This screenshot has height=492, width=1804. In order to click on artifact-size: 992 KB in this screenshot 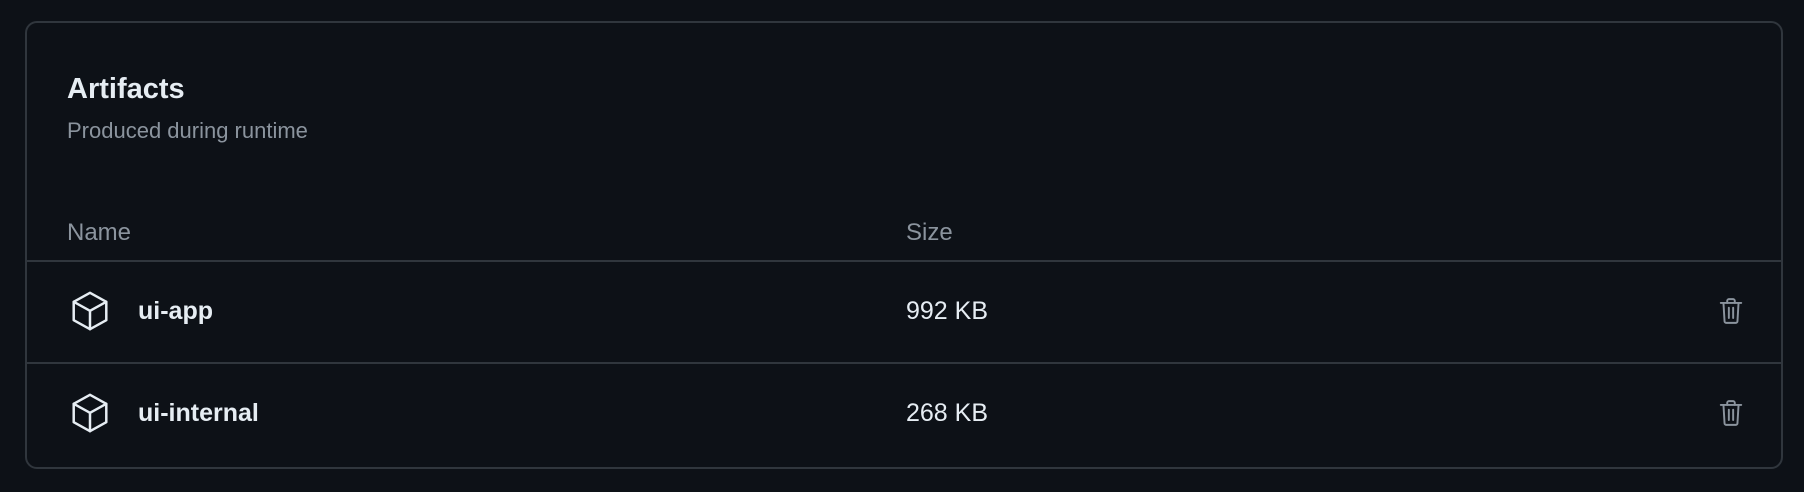, I will do `click(947, 311)`.